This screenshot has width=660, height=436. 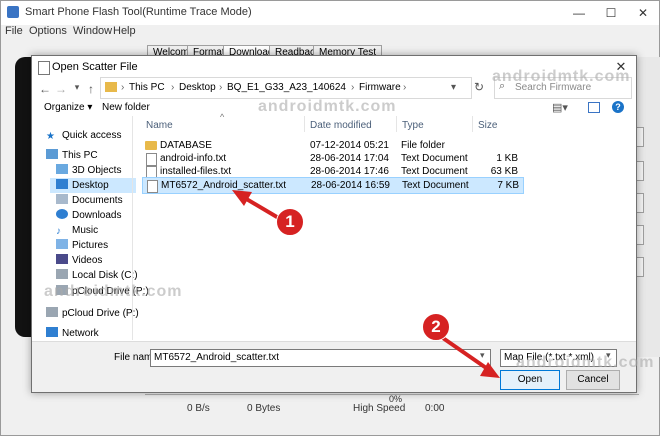 What do you see at coordinates (290, 222) in the screenshot?
I see `step-1-badge: 1` at bounding box center [290, 222].